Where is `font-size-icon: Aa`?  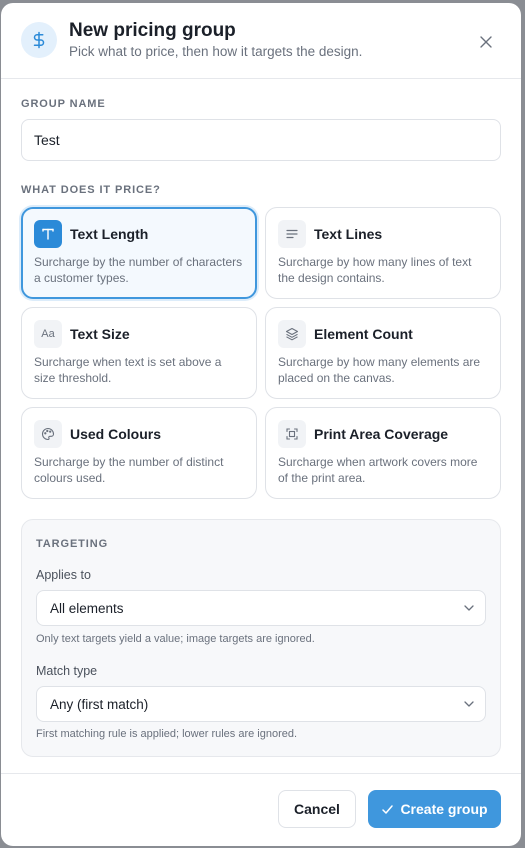 font-size-icon: Aa is located at coordinates (48, 334).